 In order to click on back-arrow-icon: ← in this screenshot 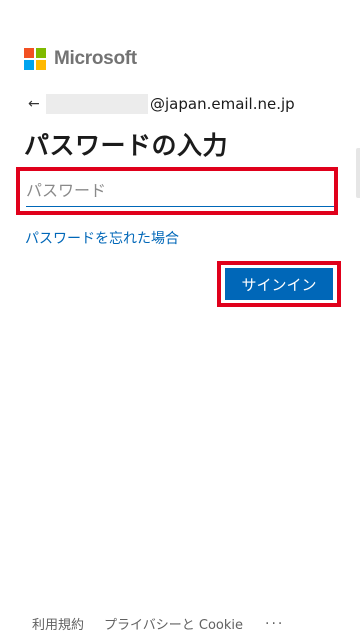, I will do `click(37, 104)`.